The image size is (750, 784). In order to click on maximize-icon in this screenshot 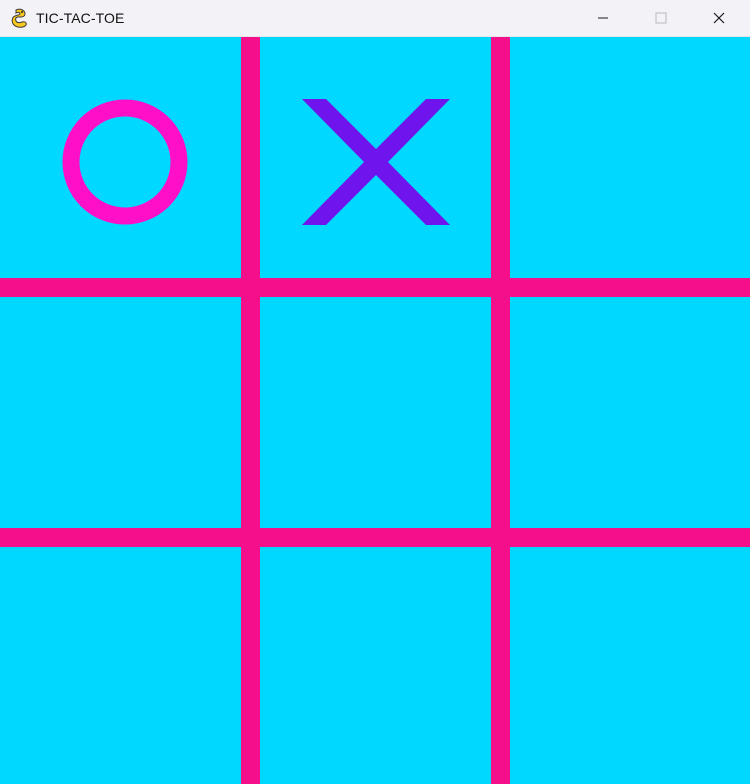, I will do `click(661, 18)`.